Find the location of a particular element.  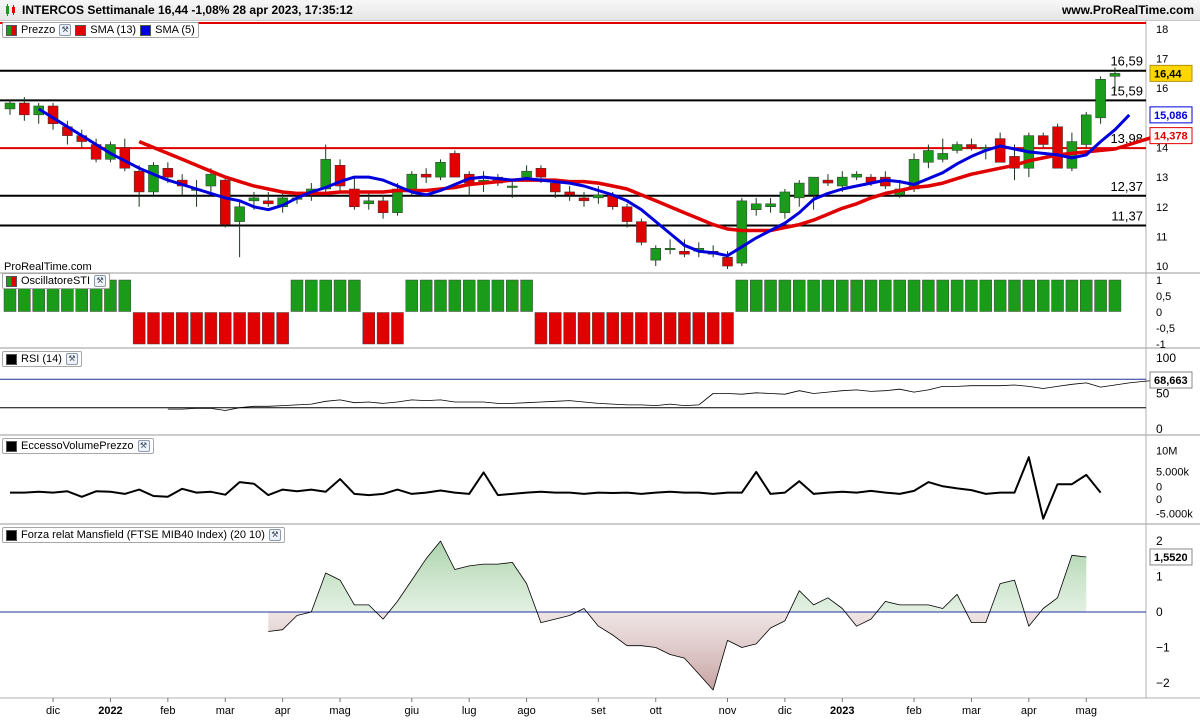

x-tick-label: lug is located at coordinates (469, 711).